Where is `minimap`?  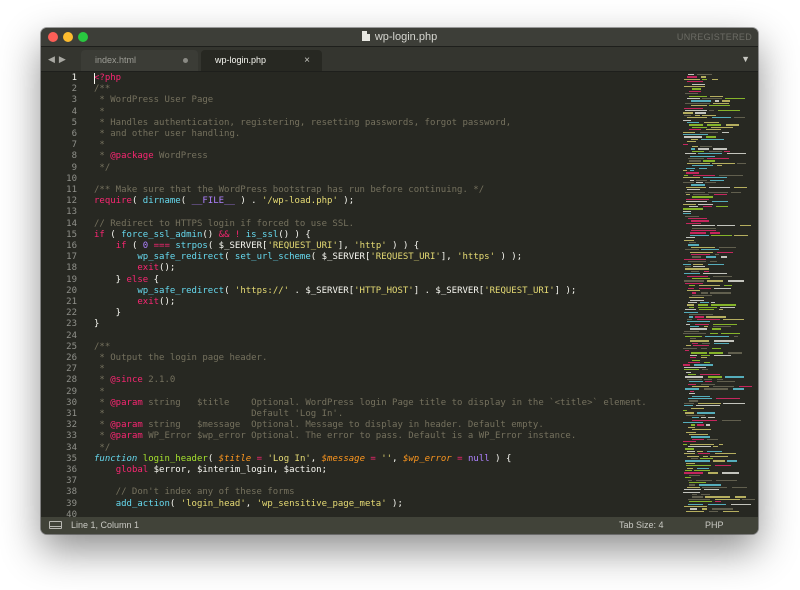
minimap is located at coordinates (719, 294).